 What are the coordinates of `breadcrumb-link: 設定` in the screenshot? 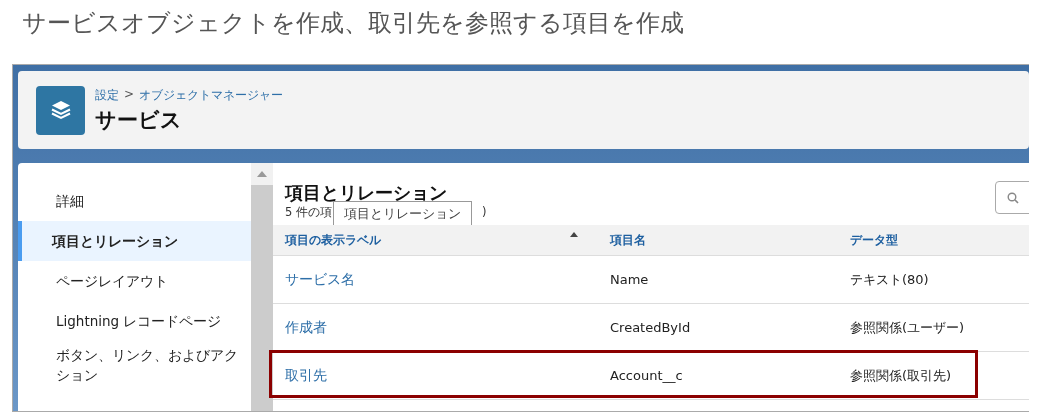 It's located at (107, 95).